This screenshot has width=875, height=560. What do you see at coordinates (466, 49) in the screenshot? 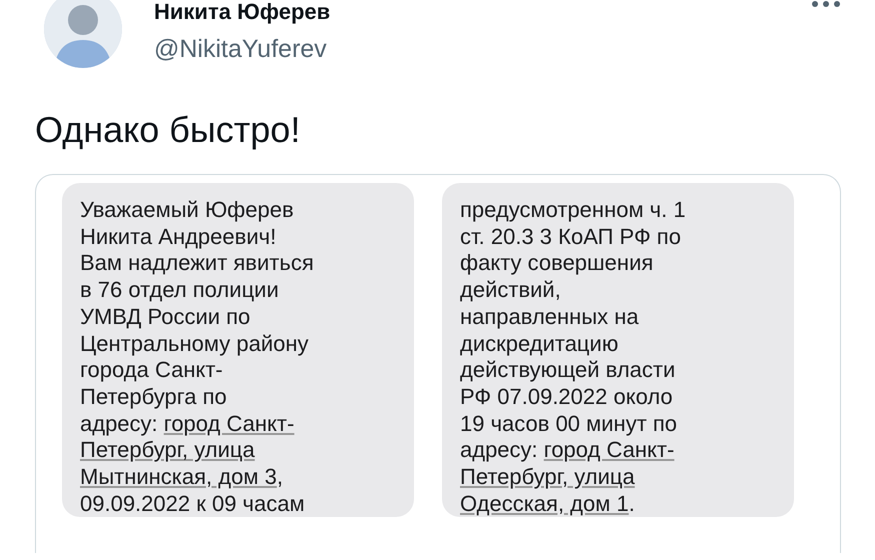
I see `author-handle: @NikitaYuferev` at bounding box center [466, 49].